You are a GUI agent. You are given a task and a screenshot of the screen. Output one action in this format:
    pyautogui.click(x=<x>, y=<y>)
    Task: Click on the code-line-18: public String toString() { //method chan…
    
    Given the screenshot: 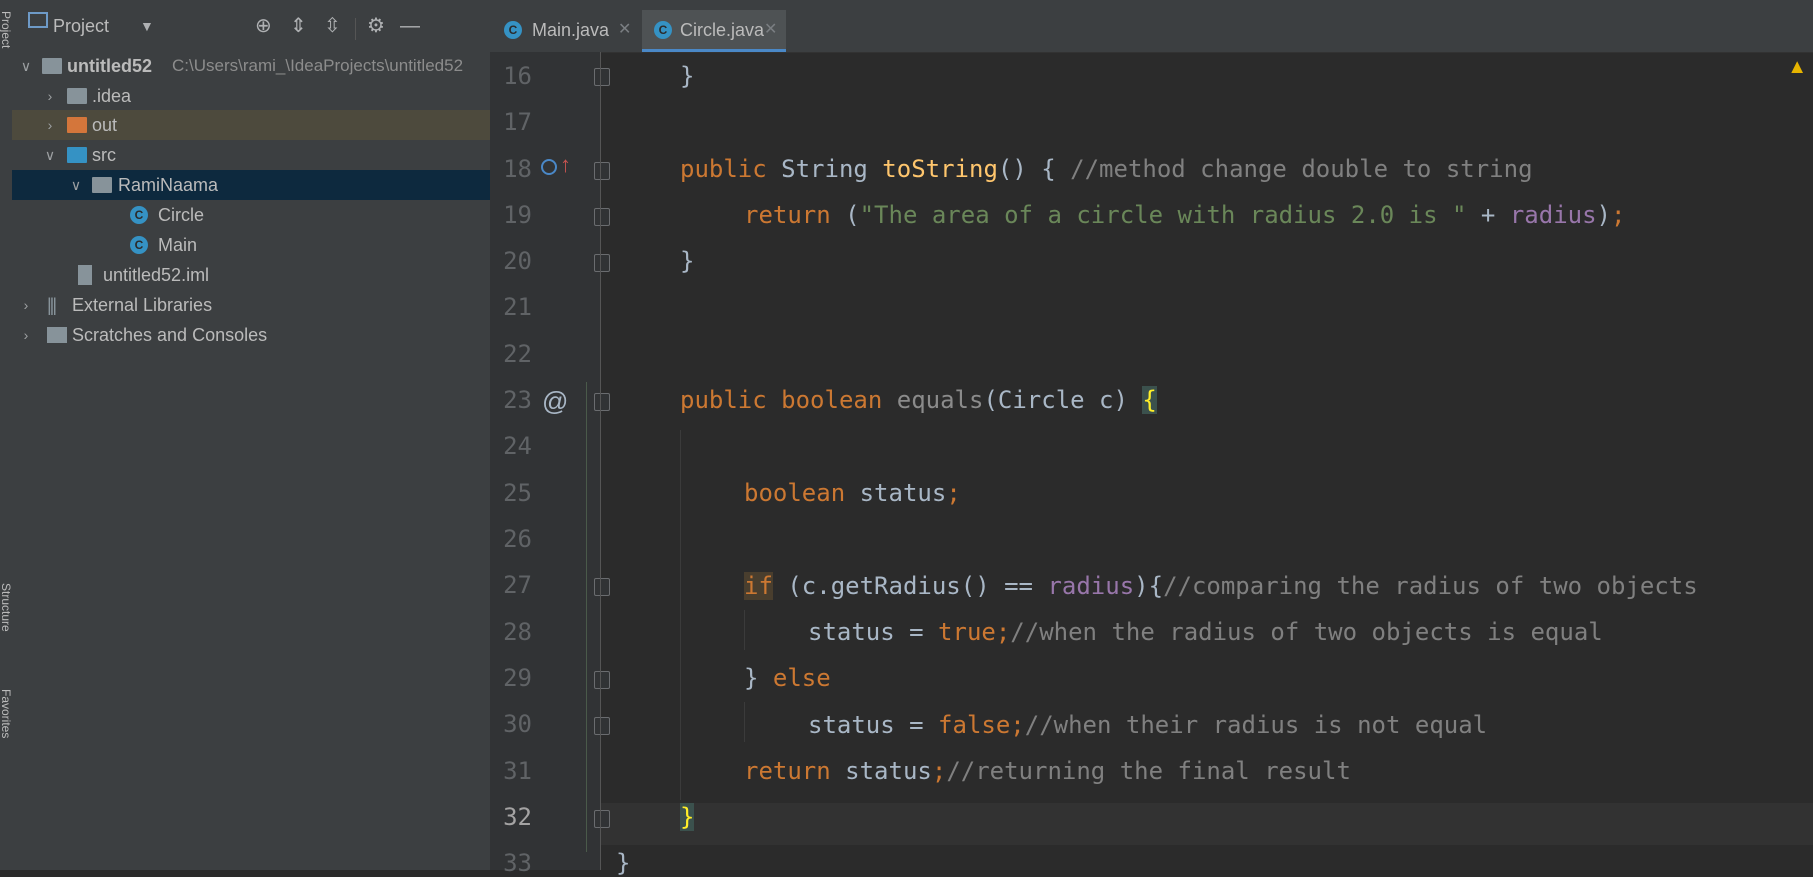 What is the action you would take?
    pyautogui.click(x=1106, y=169)
    